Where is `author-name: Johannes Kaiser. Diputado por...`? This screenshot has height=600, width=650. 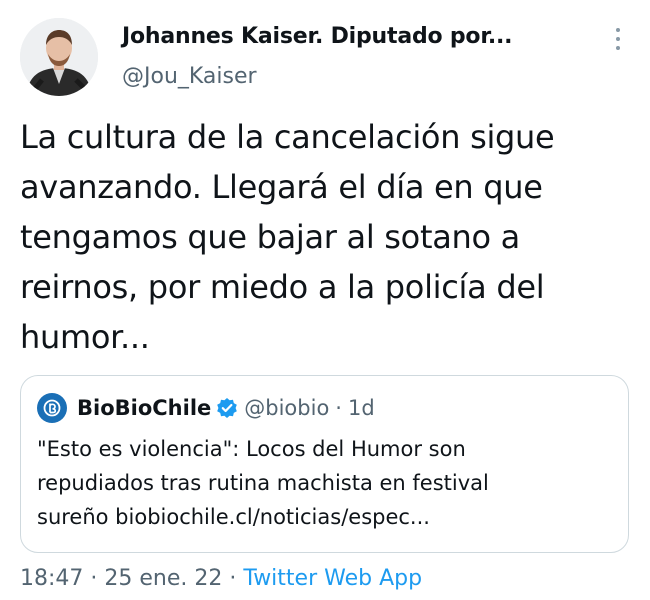 author-name: Johannes Kaiser. Diputado por... is located at coordinates (317, 36).